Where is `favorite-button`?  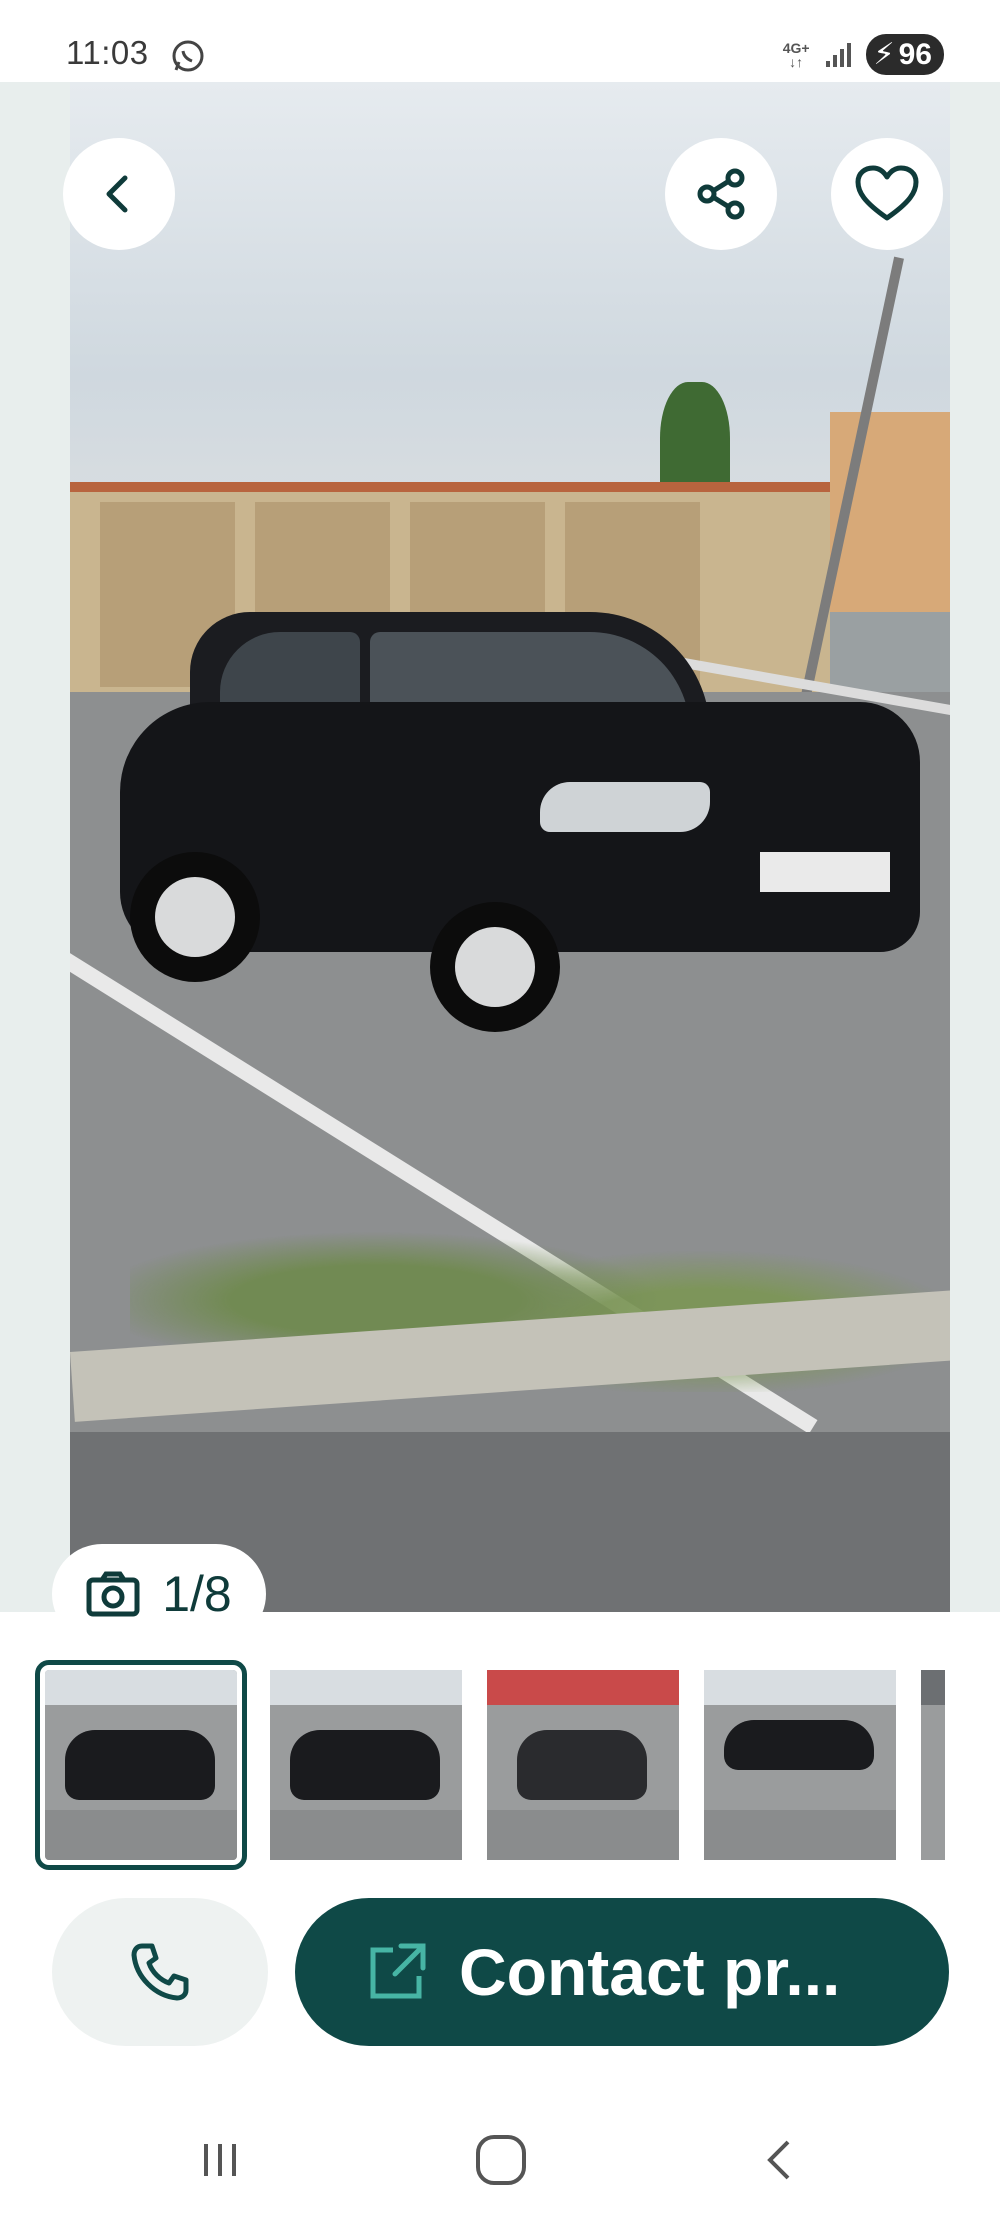
favorite-button is located at coordinates (887, 194).